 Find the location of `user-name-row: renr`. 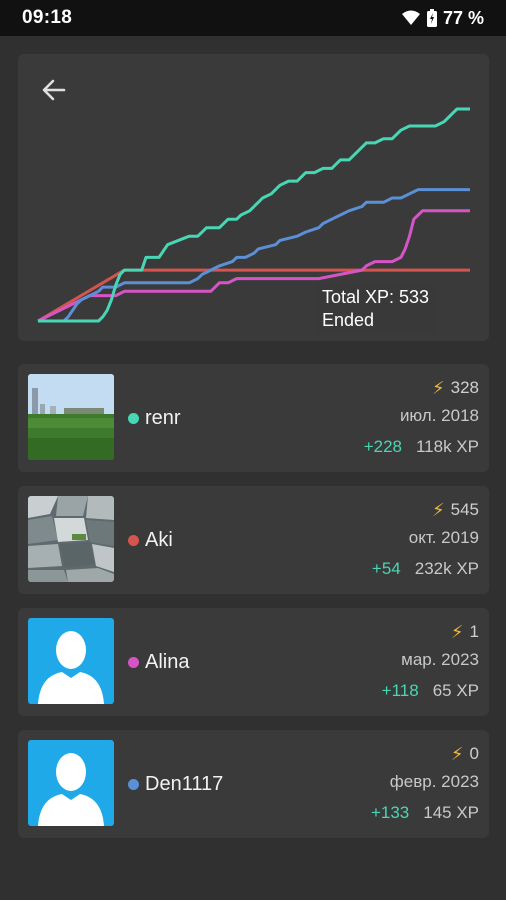

user-name-row: renr is located at coordinates (154, 418).